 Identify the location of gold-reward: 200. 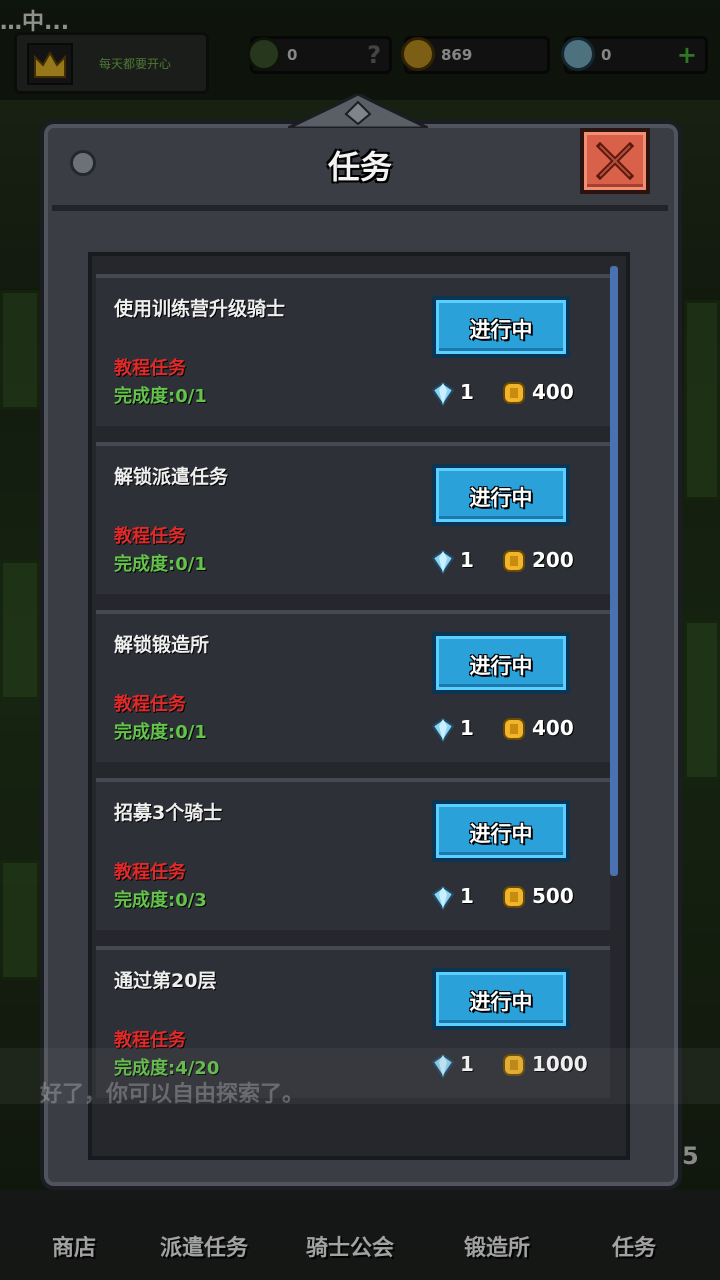
(553, 560).